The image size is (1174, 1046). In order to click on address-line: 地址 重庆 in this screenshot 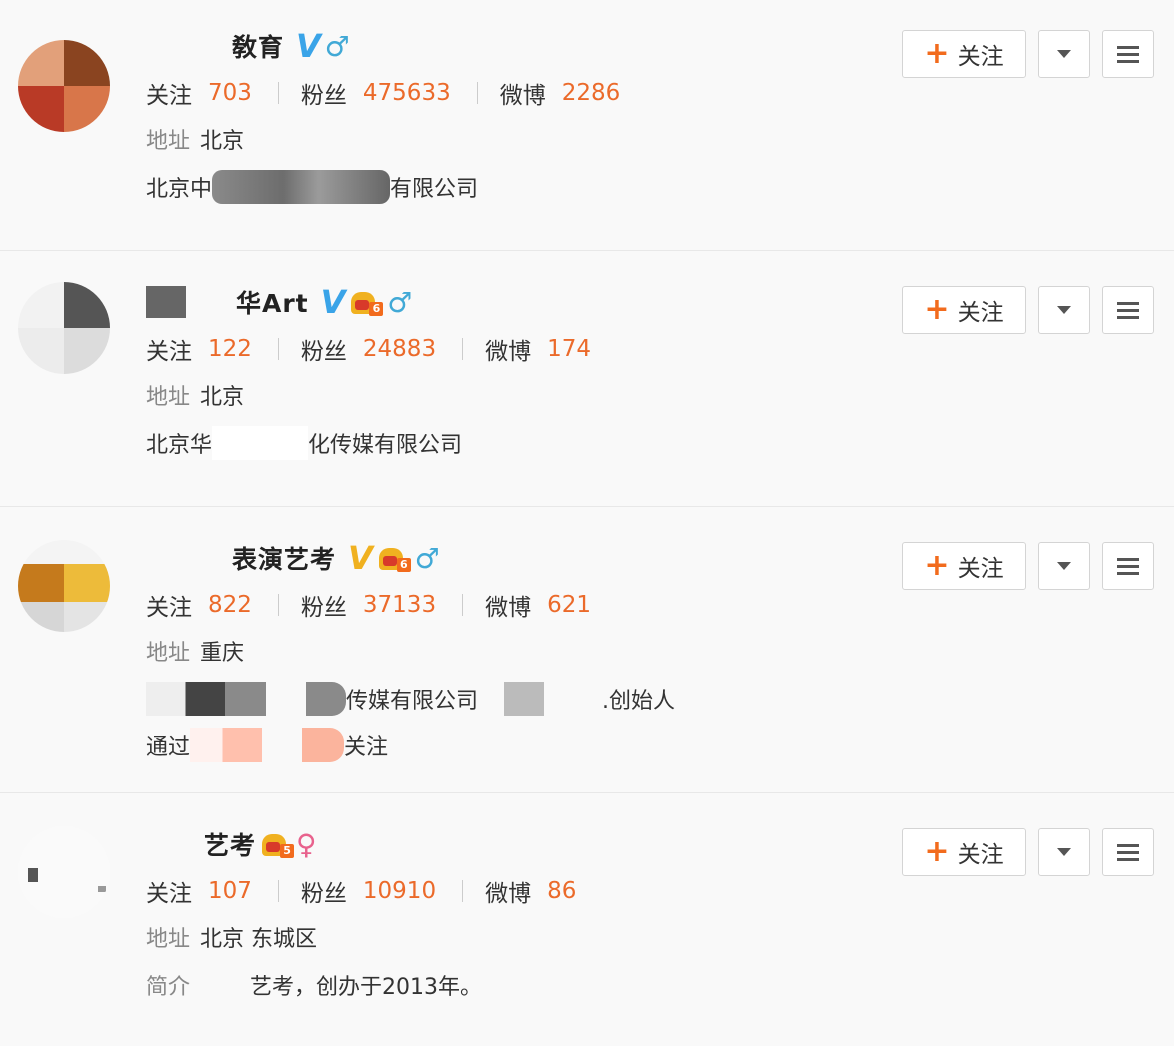, I will do `click(195, 651)`.